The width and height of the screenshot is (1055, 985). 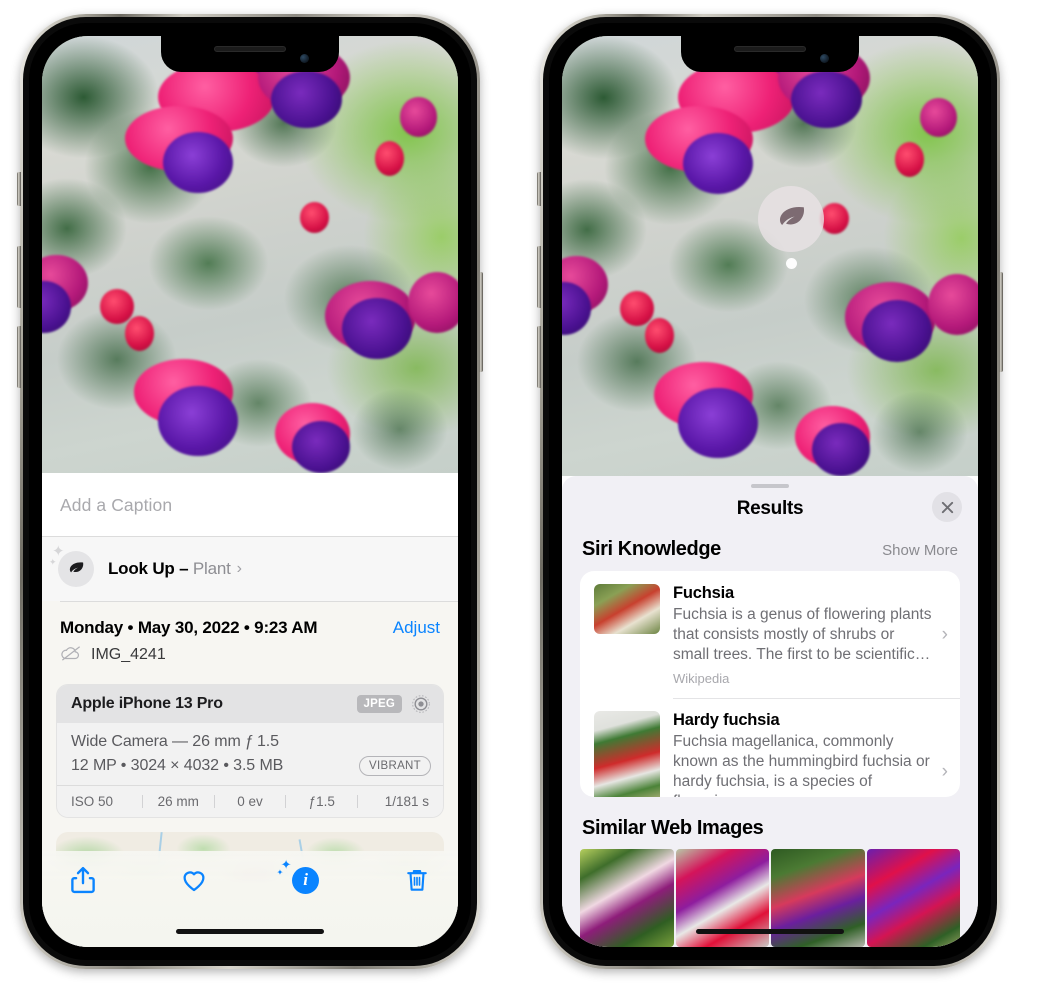 What do you see at coordinates (177, 765) in the screenshot?
I see `image-size-info: 12 MP • 3024 × 4032 • 3.5 MB` at bounding box center [177, 765].